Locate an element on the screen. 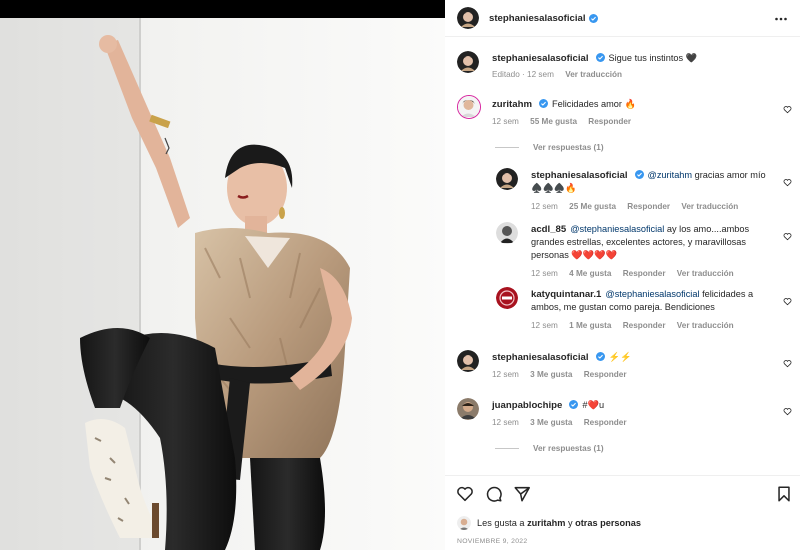 The image size is (800, 550). reply-likes: 25 Me gusta is located at coordinates (592, 206).